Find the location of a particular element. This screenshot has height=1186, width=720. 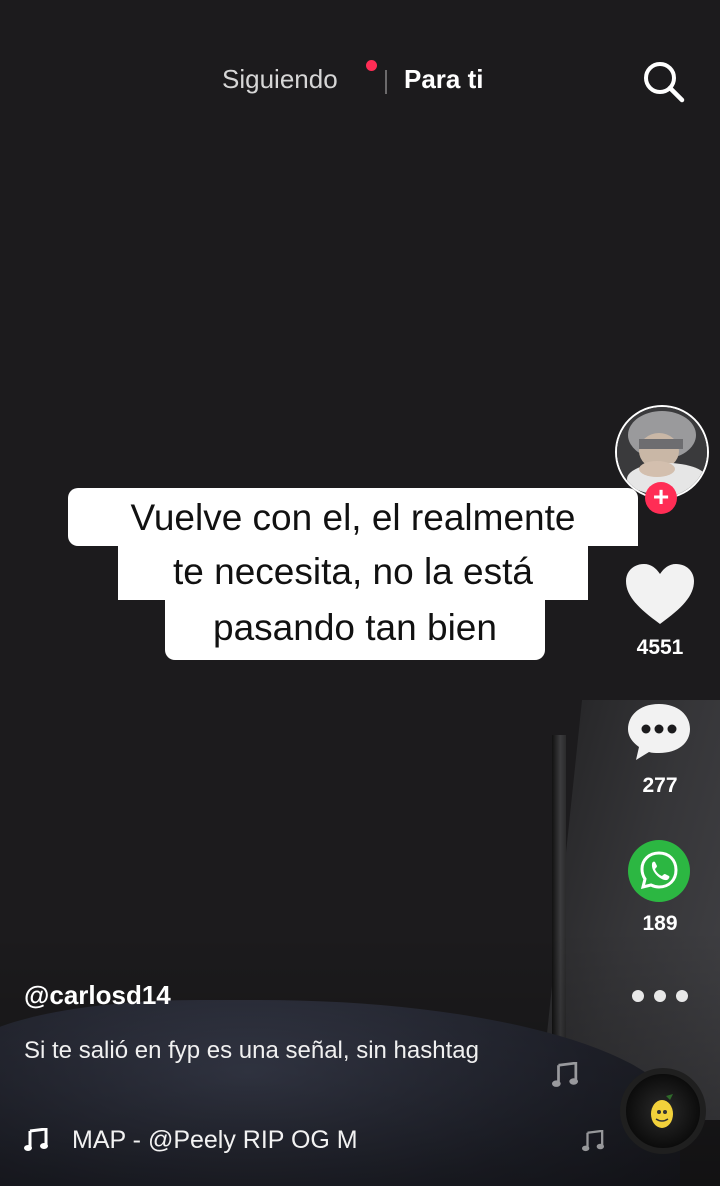

whatsapp-icon is located at coordinates (659, 870).